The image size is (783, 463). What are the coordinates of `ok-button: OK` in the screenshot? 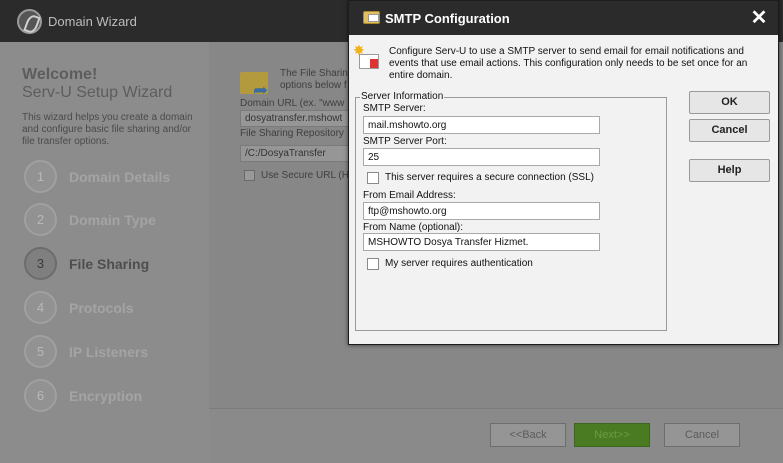 It's located at (729, 102).